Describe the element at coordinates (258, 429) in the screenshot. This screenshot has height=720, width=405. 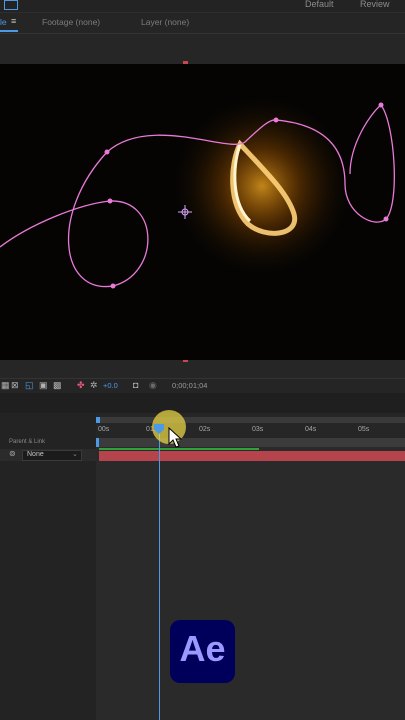
I see `ruler-label: 03s` at that location.